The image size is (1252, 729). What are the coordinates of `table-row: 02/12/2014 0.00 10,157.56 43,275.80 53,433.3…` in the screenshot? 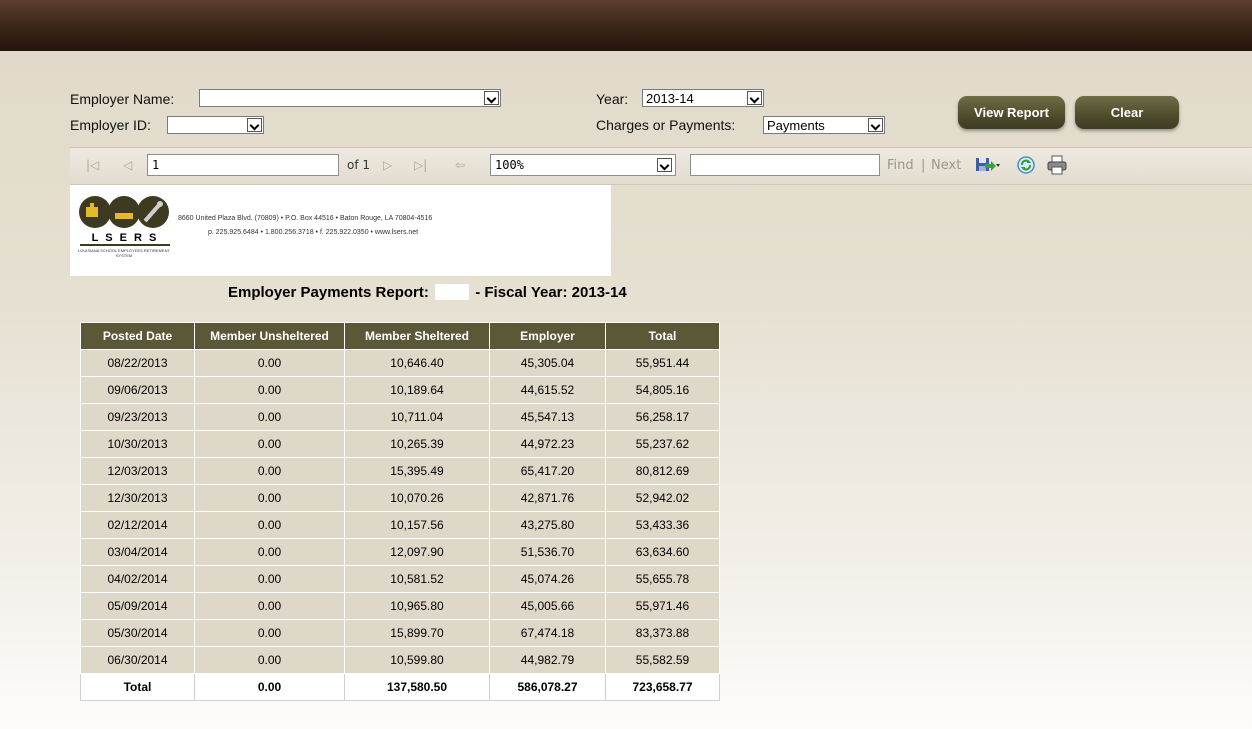 It's located at (400, 525).